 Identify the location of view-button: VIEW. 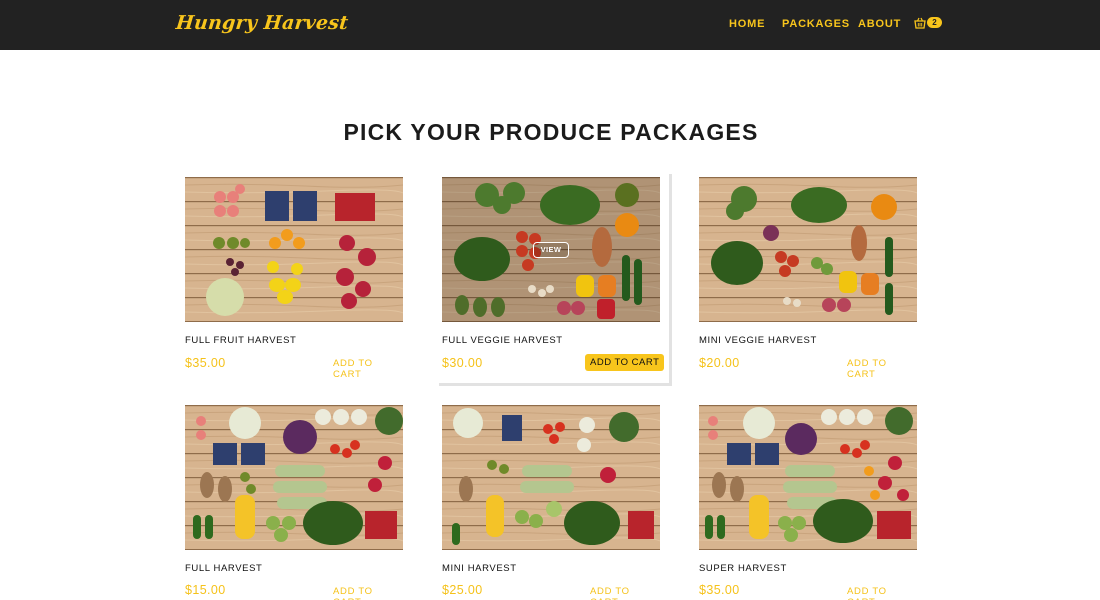
(551, 250).